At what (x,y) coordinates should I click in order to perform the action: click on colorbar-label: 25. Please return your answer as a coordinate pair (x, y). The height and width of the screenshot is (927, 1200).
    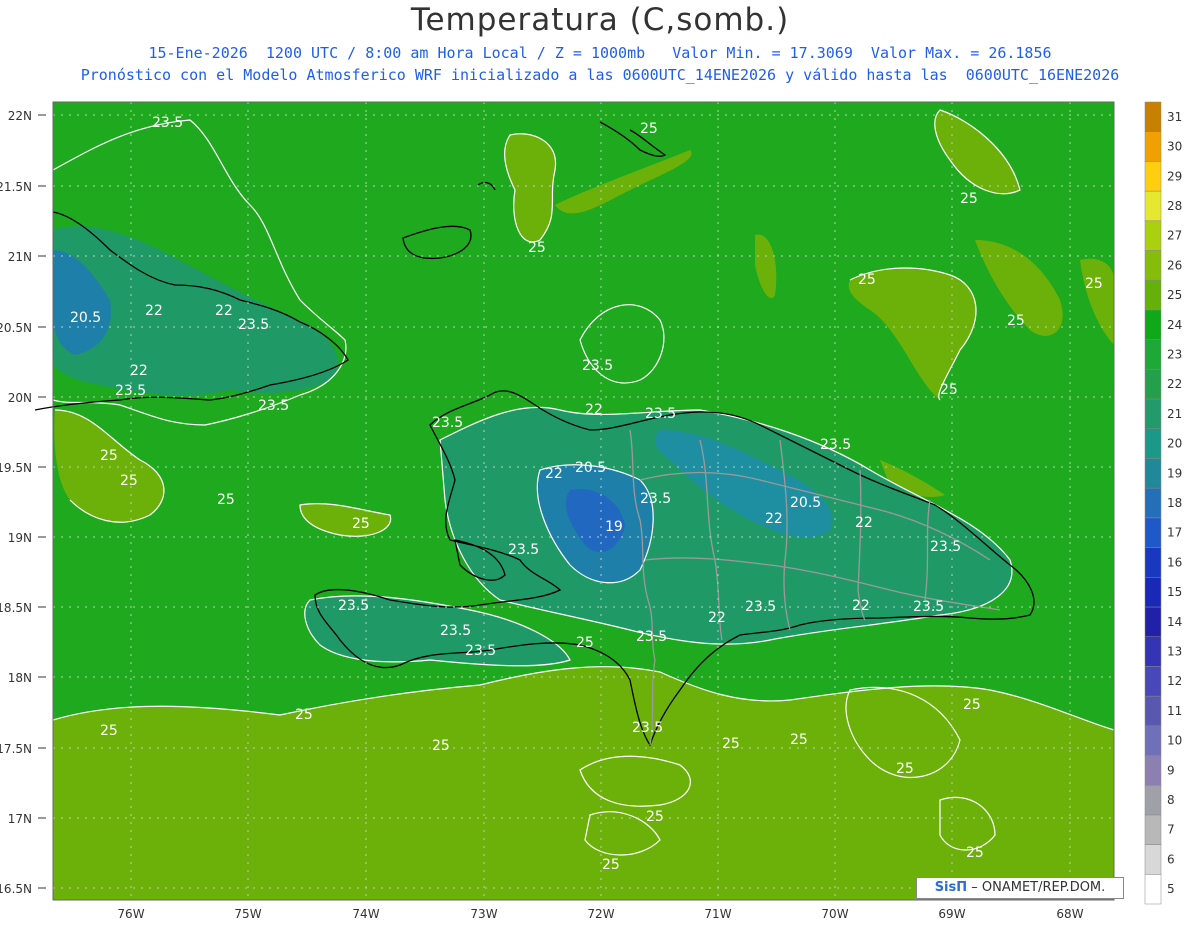
    Looking at the image, I should click on (1174, 295).